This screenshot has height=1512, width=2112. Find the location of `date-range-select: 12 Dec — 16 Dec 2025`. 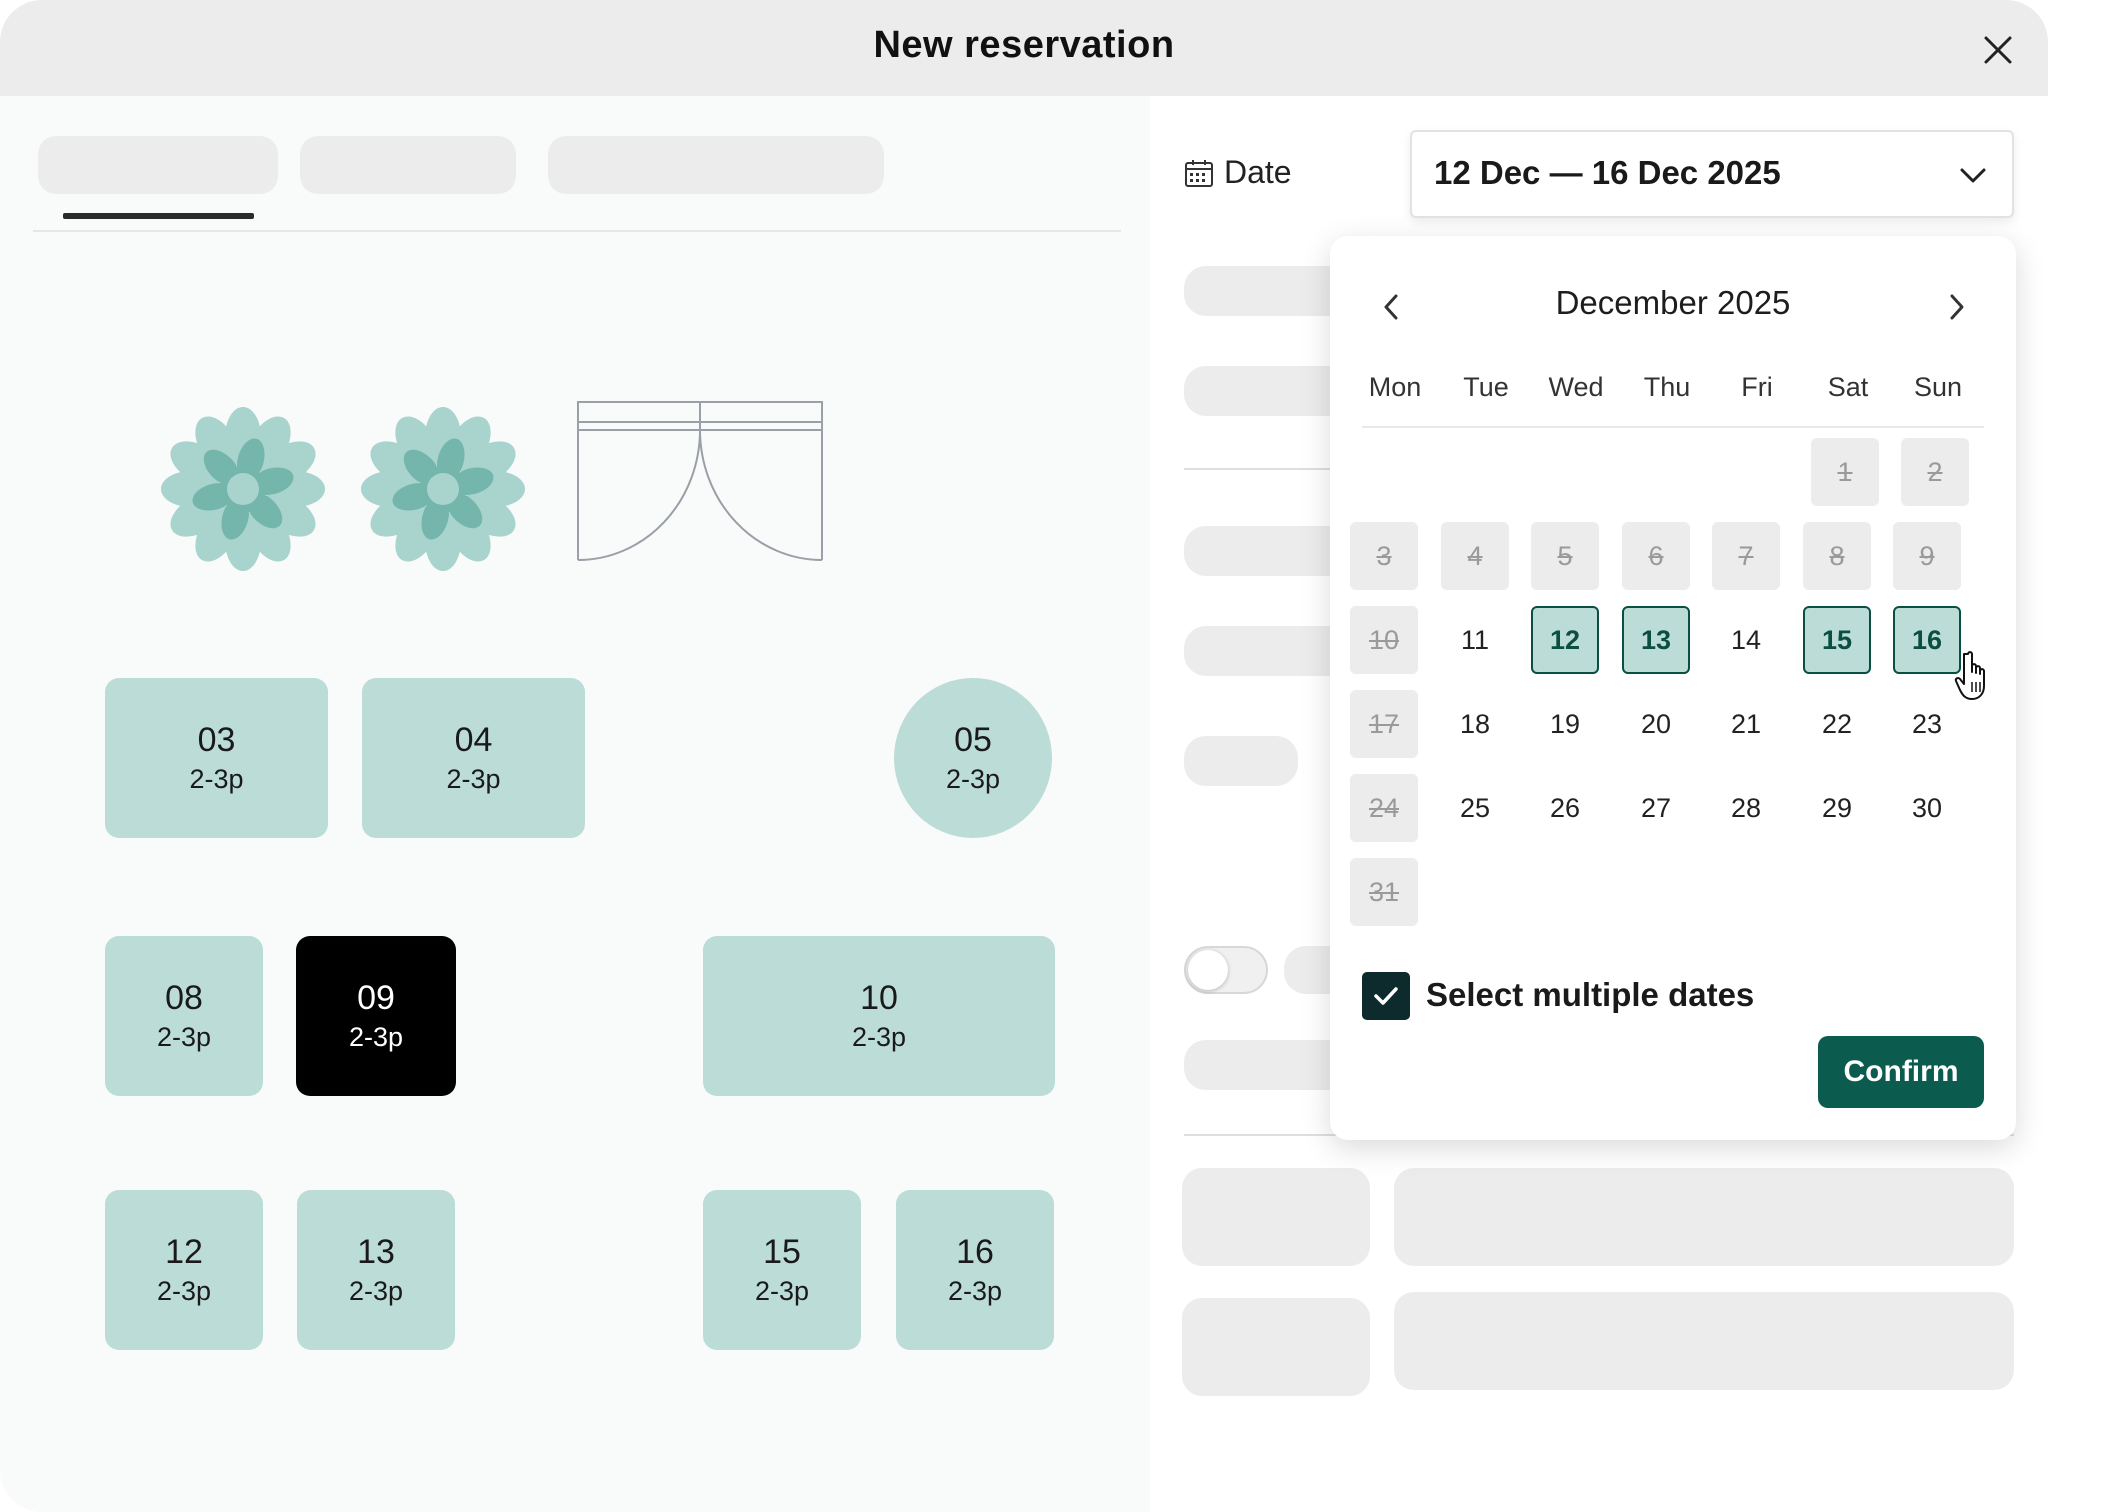

date-range-select: 12 Dec — 16 Dec 2025 is located at coordinates (1712, 174).